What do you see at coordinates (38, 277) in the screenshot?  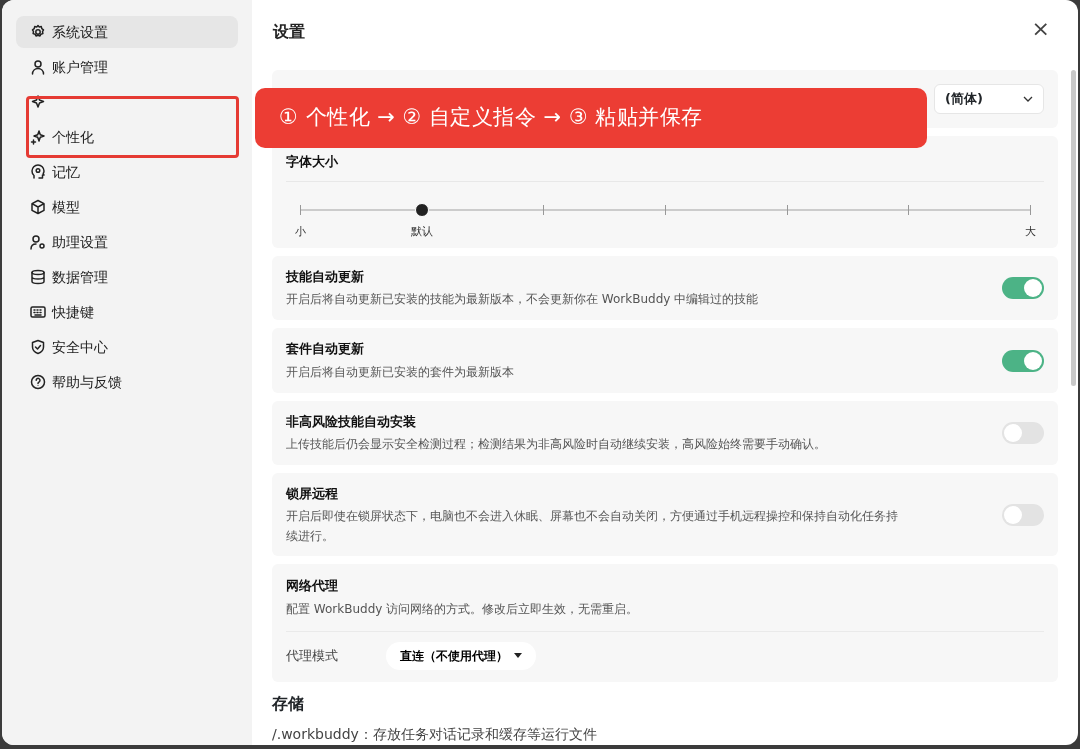 I see `database-icon` at bounding box center [38, 277].